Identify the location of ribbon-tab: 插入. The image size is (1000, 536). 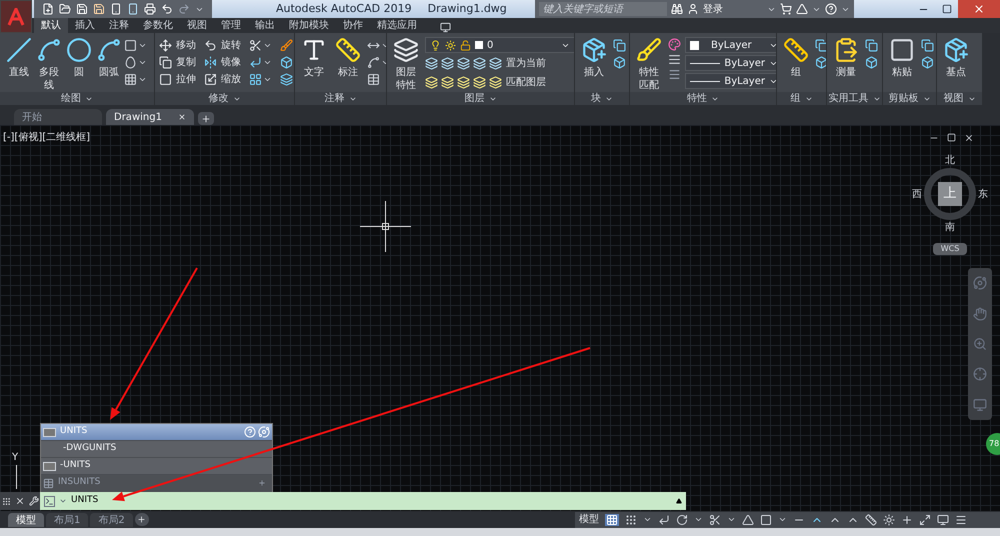
(85, 25).